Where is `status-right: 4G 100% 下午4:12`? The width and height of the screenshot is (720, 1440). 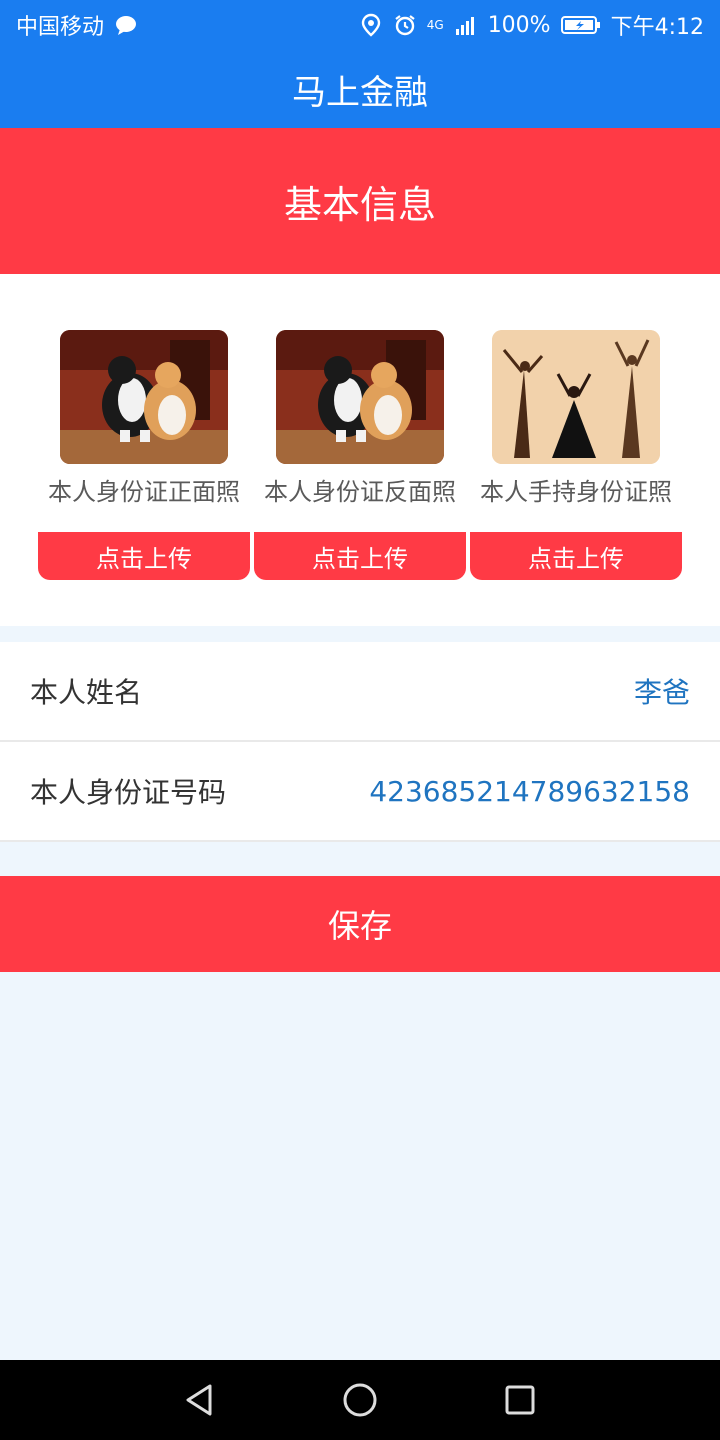
status-right: 4G 100% 下午4:12 is located at coordinates (531, 25).